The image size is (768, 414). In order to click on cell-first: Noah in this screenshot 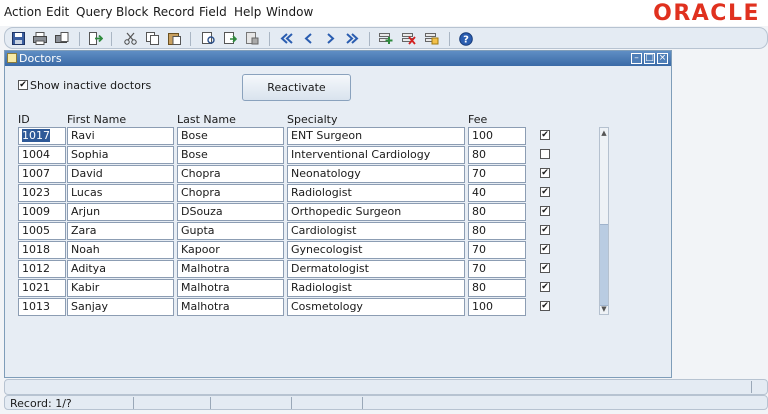, I will do `click(120, 250)`.